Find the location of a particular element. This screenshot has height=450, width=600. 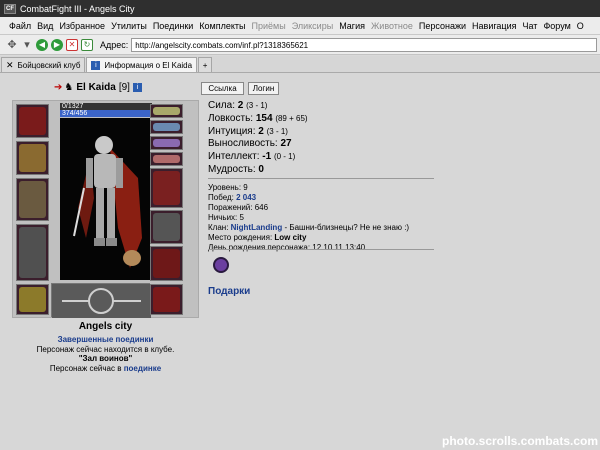

leggings-item-icon is located at coordinates (166, 263).